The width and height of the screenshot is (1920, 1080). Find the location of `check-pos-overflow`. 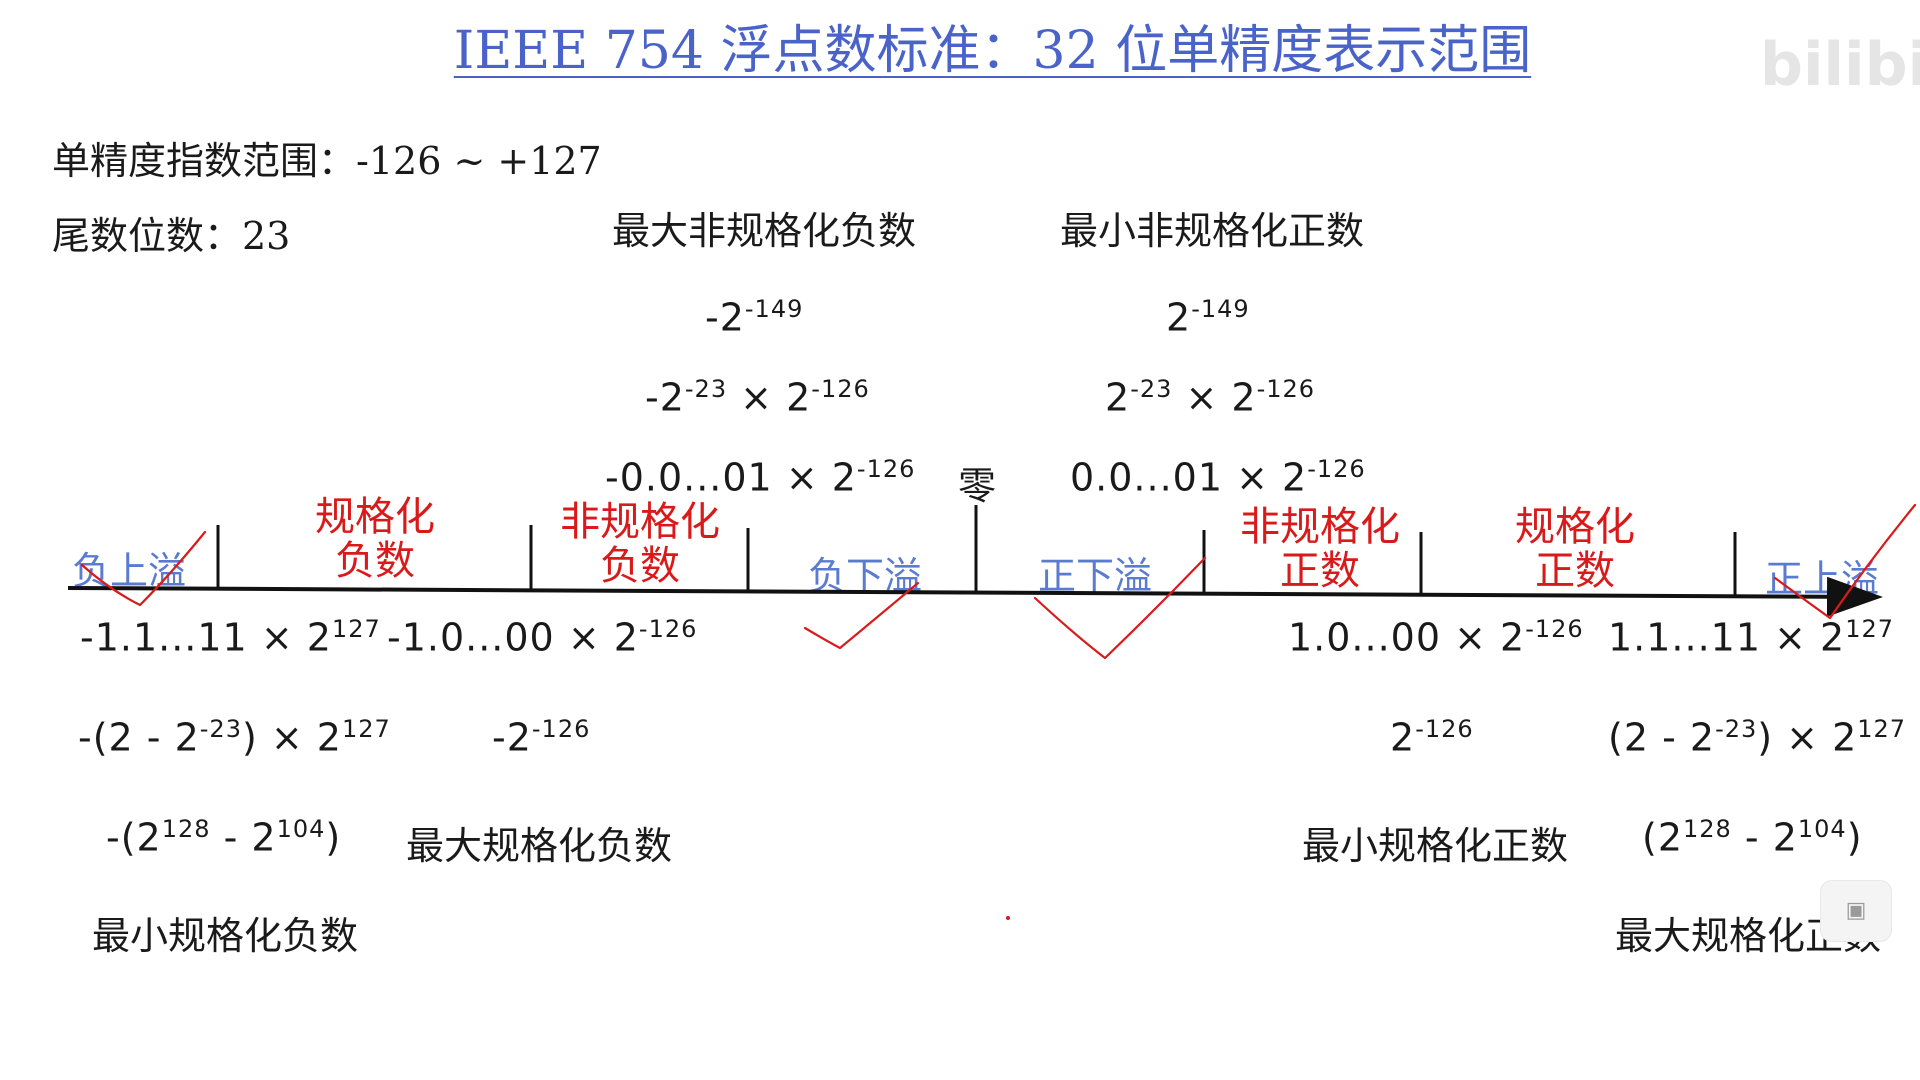

check-pos-overflow is located at coordinates (1845, 561).